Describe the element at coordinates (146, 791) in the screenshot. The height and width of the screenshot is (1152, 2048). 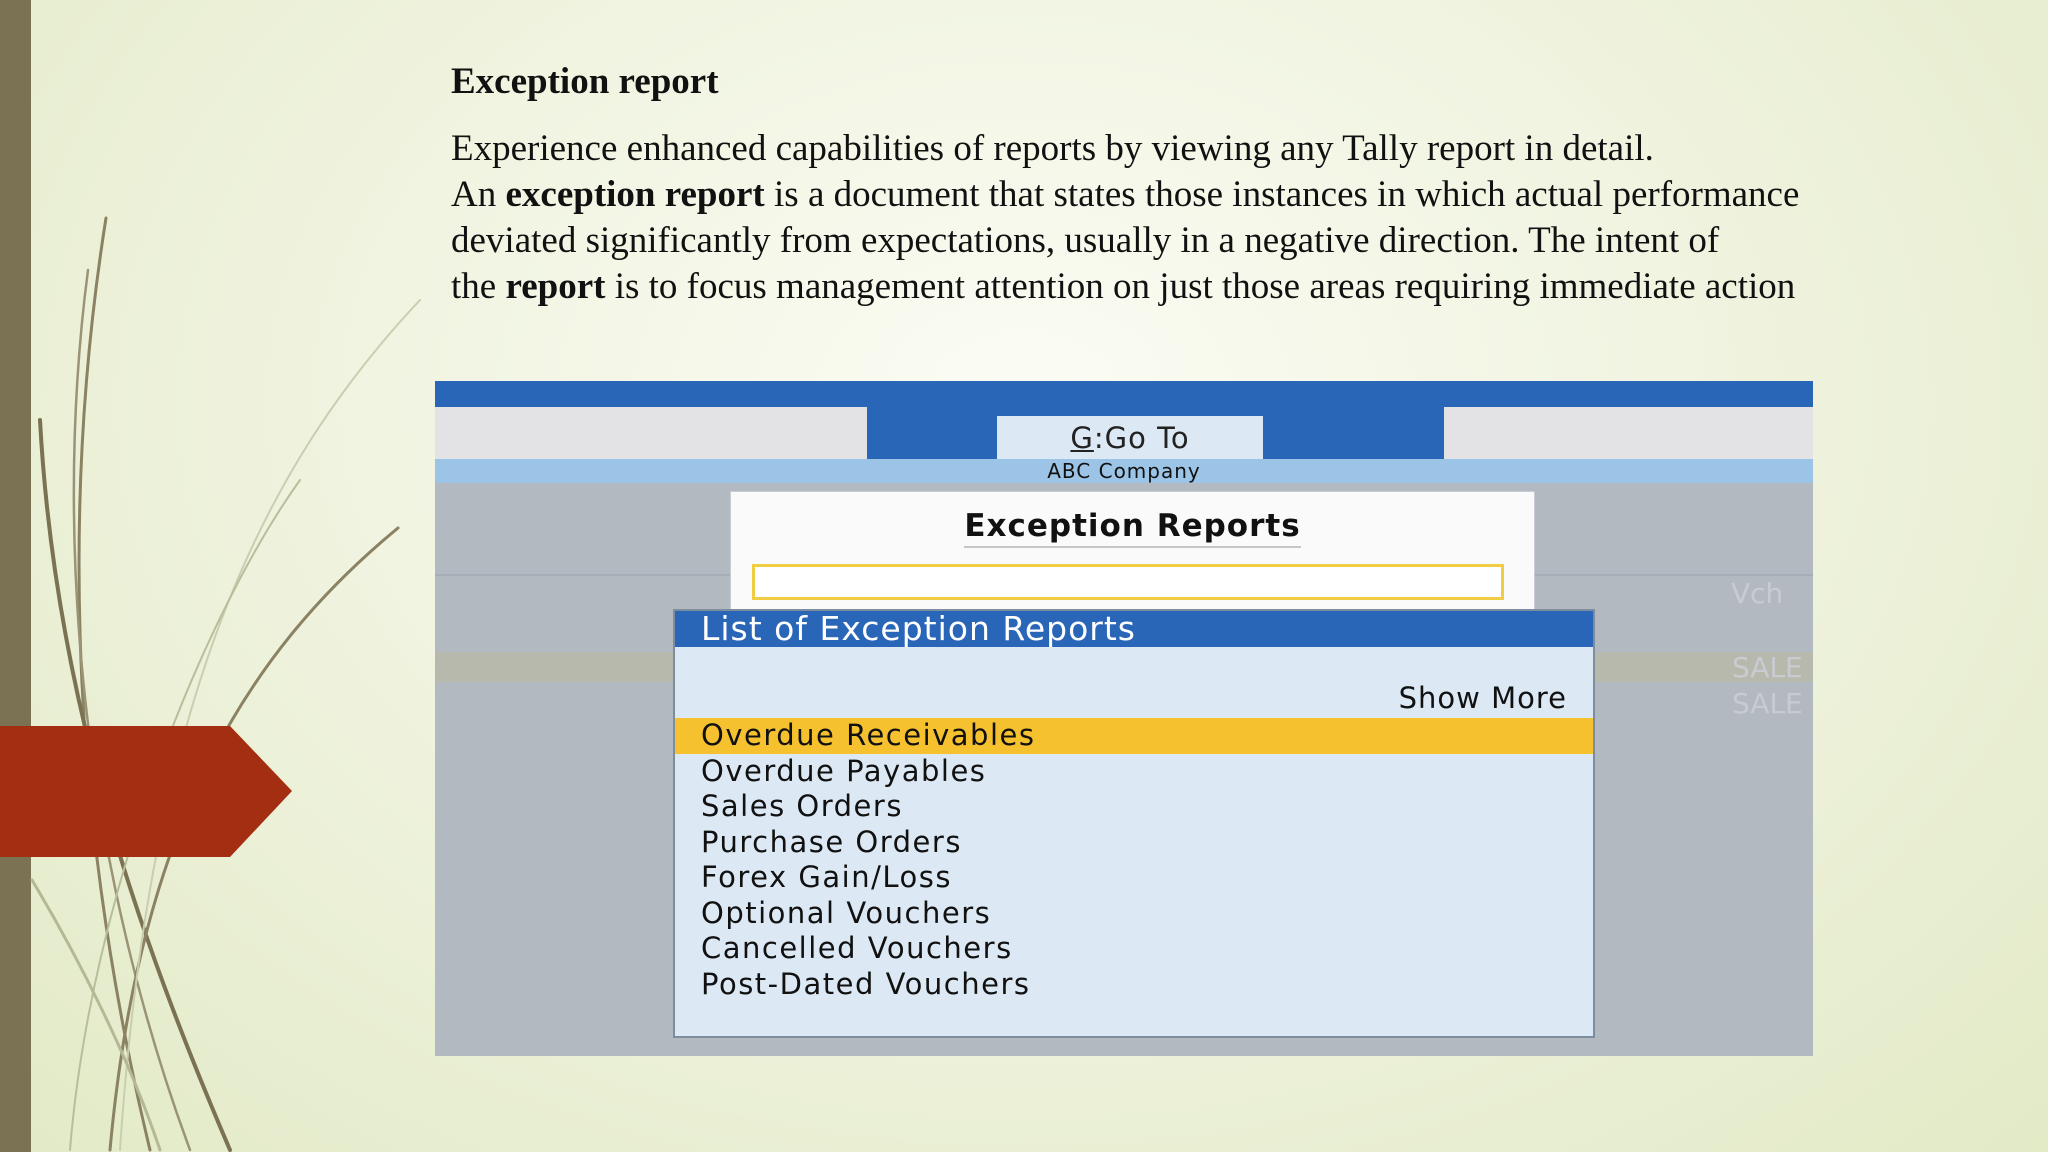
I see `red-arrow-tag` at that location.